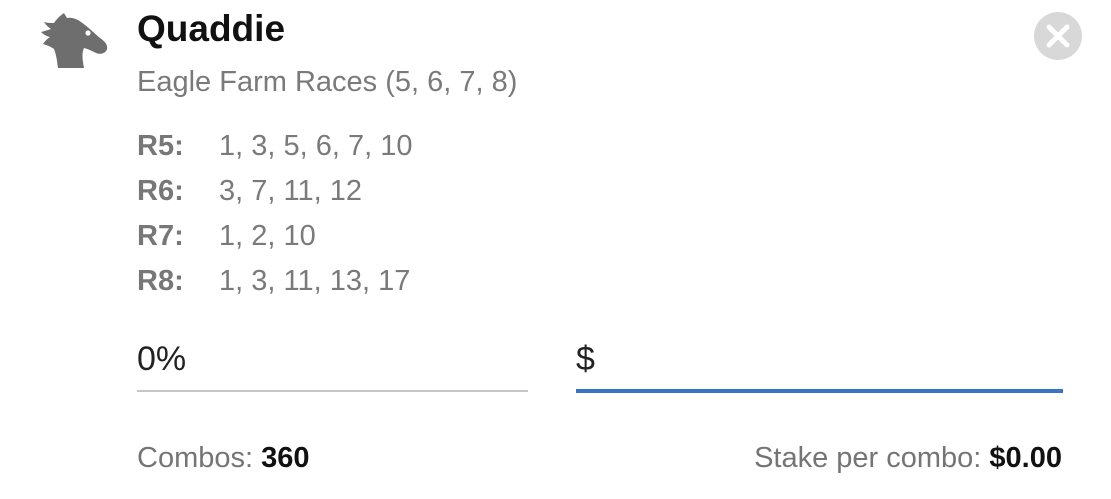 The image size is (1111, 499). Describe the element at coordinates (315, 281) in the screenshot. I see `runner-numbers: 1, 3, 11, 13, 17` at that location.